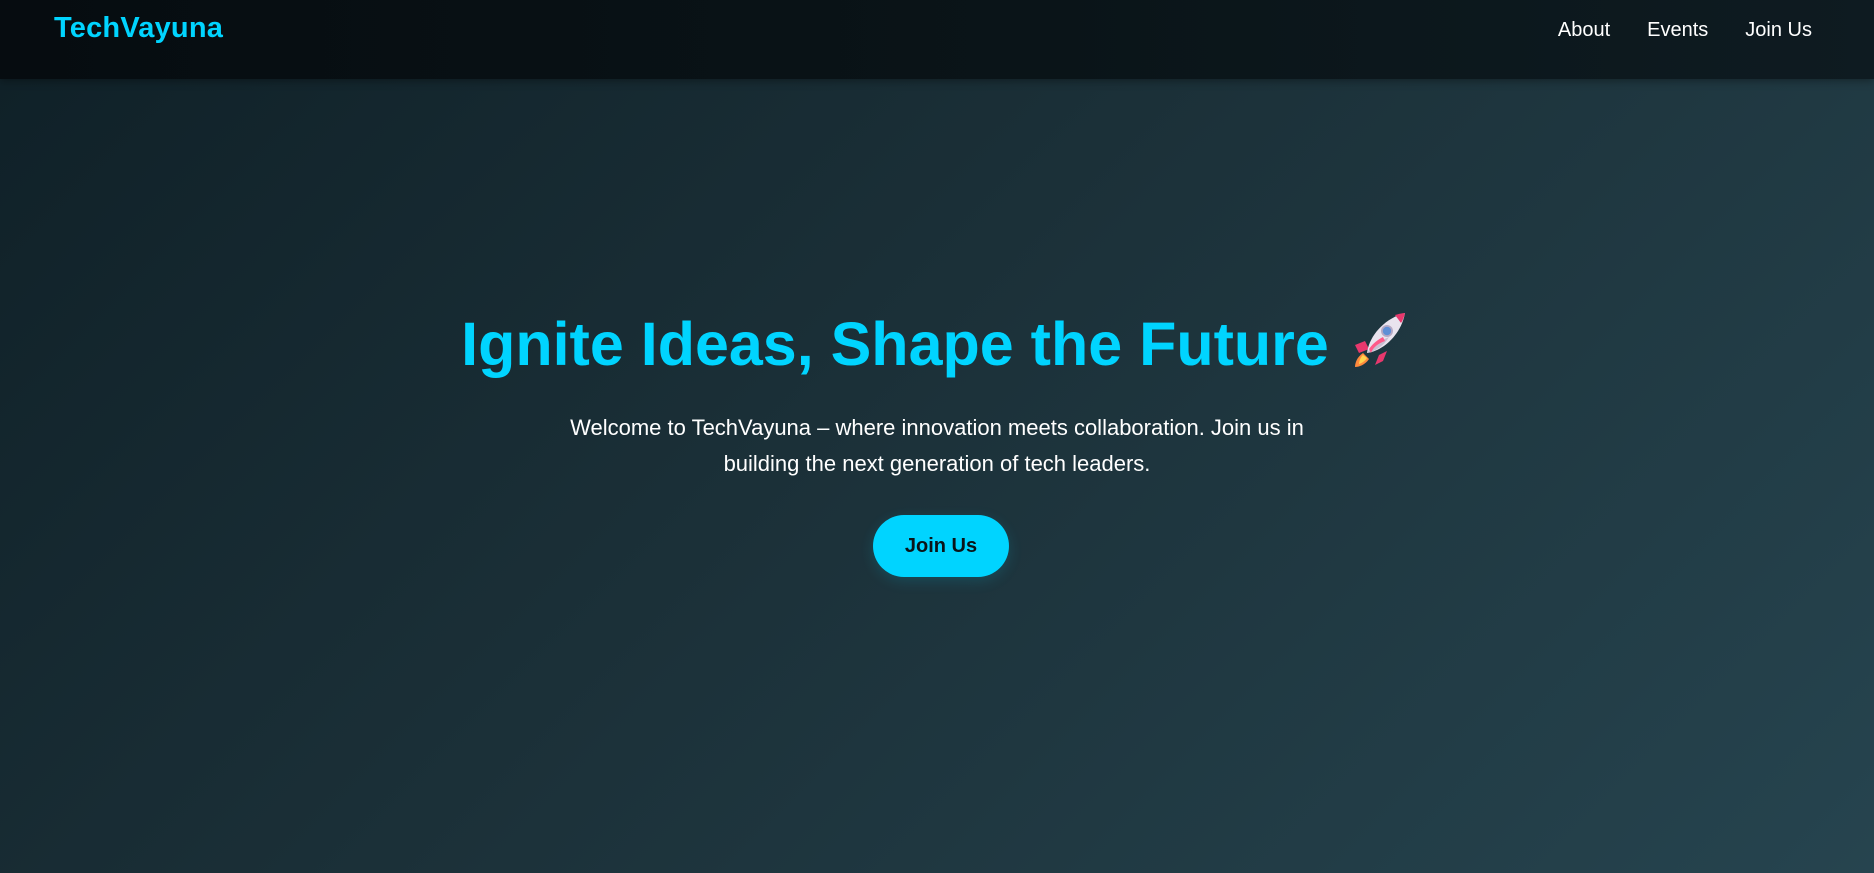 This screenshot has width=1874, height=873. Describe the element at coordinates (937, 39) in the screenshot. I see `top-navbar: TechVayuna About Events Join Us` at that location.